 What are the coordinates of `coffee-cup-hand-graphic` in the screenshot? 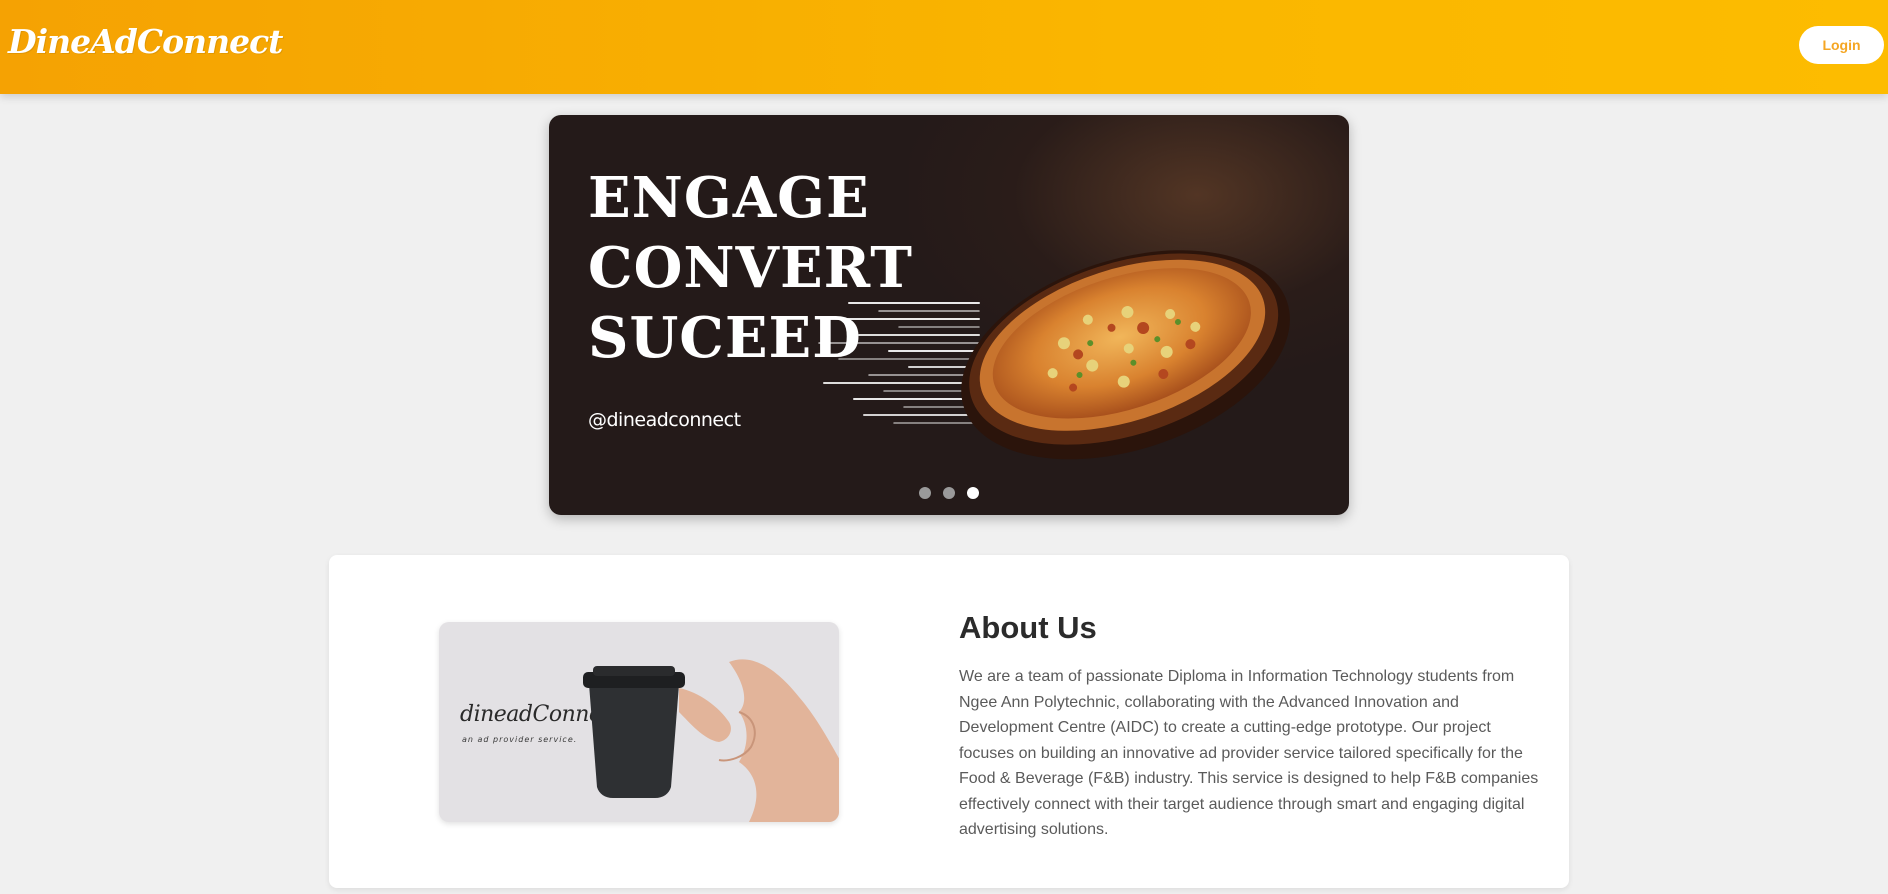 It's located at (711, 740).